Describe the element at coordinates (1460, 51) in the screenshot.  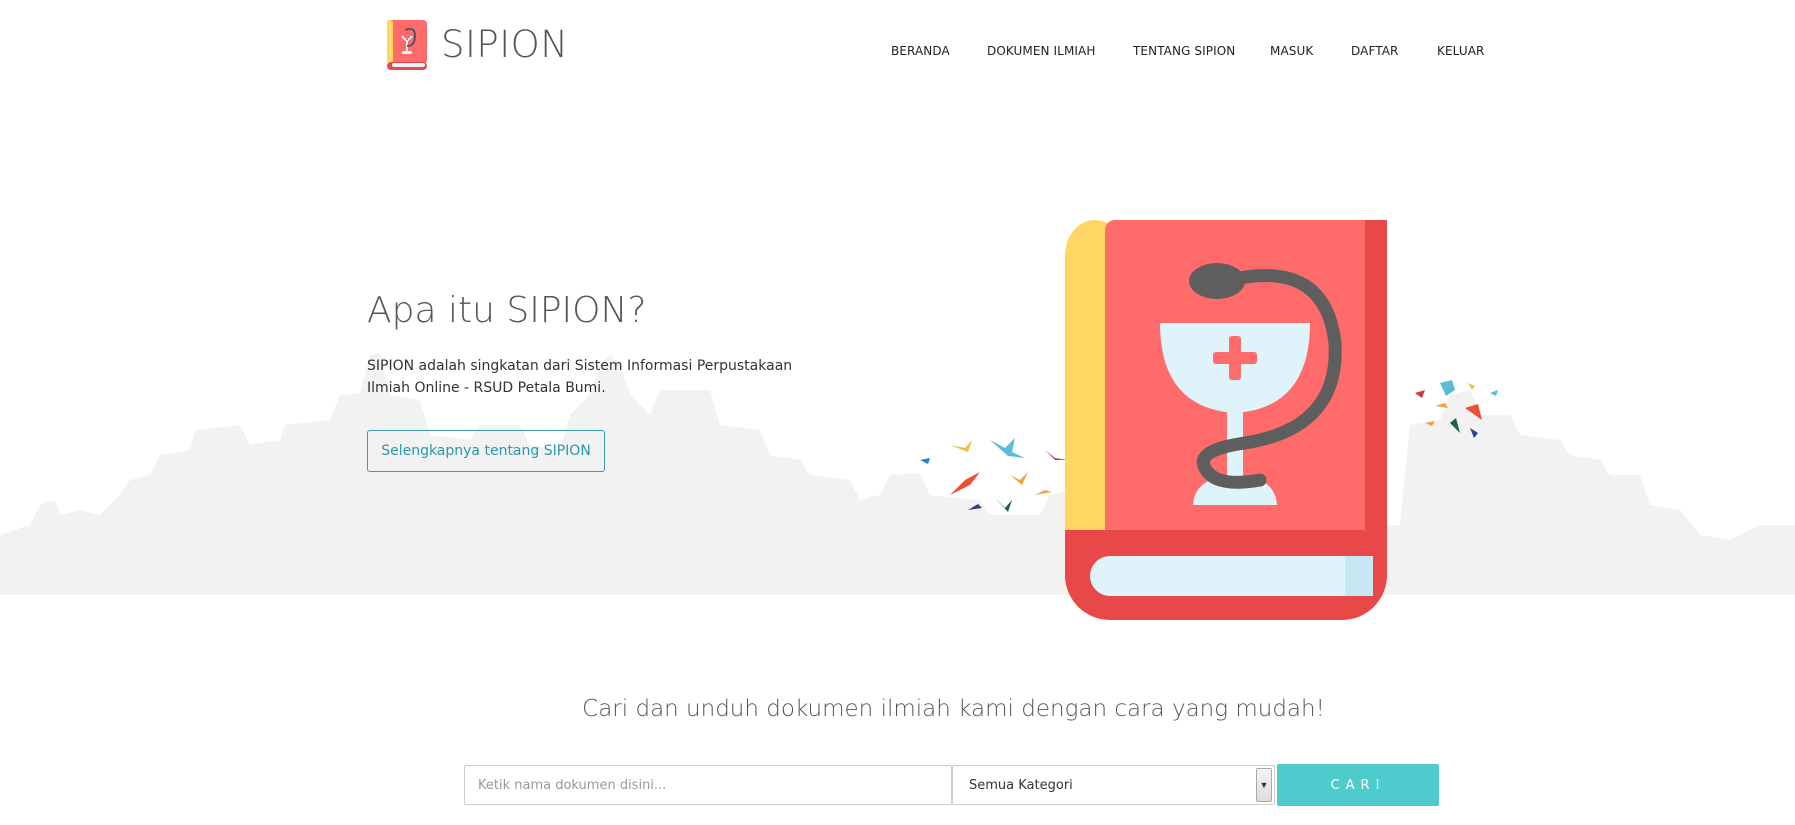
I see `nav-item-keluar: KELUAR` at that location.